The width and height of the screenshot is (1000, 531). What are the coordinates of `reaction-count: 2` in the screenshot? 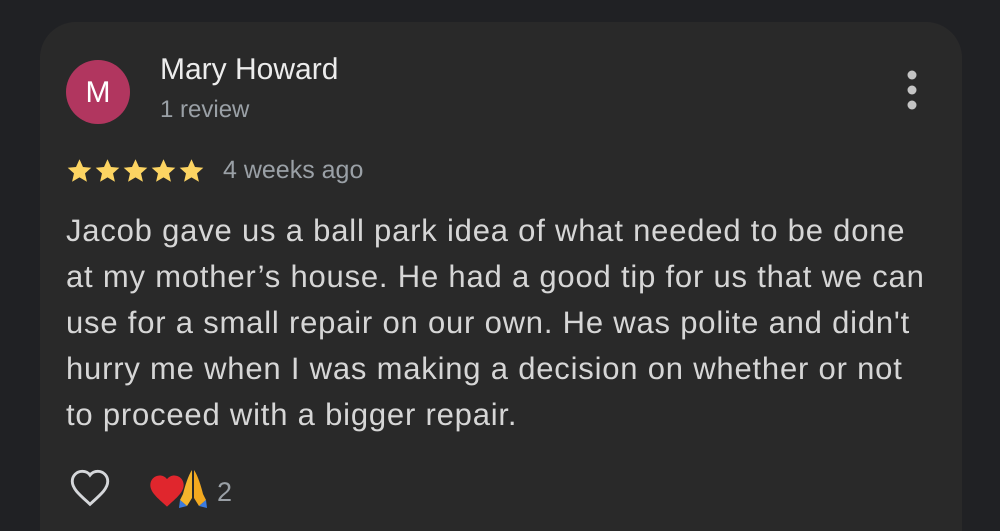 It's located at (224, 492).